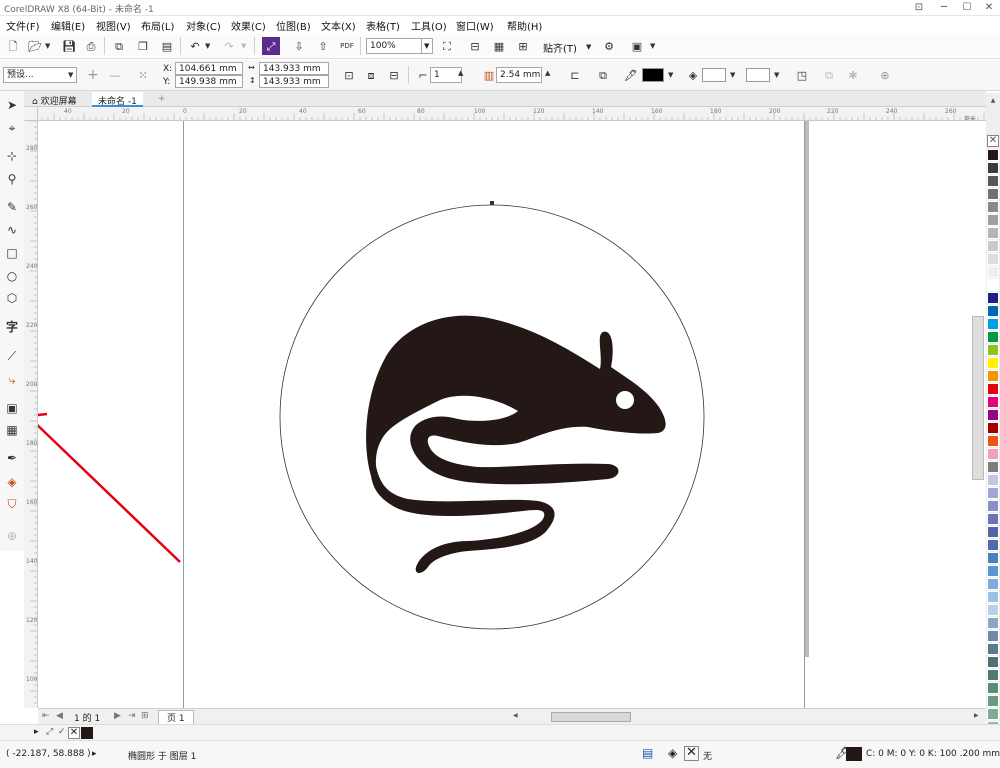  I want to click on snap-dropdown-icon: ▼, so click(588, 47).